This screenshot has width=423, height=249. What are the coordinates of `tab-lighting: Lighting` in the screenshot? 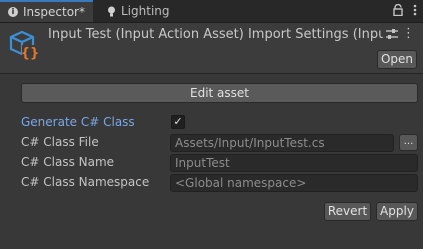 It's located at (151, 11).